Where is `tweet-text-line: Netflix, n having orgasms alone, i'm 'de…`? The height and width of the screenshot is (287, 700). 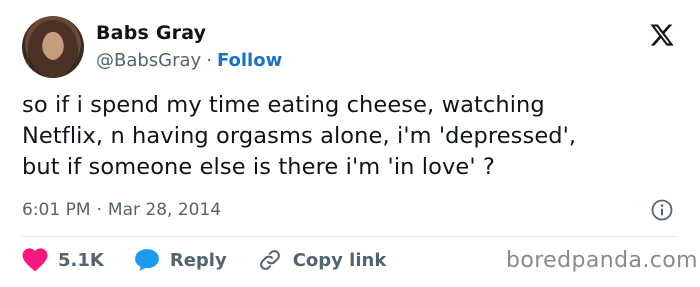 tweet-text-line: Netflix, n having orgasms alone, i'm 'de… is located at coordinates (299, 136).